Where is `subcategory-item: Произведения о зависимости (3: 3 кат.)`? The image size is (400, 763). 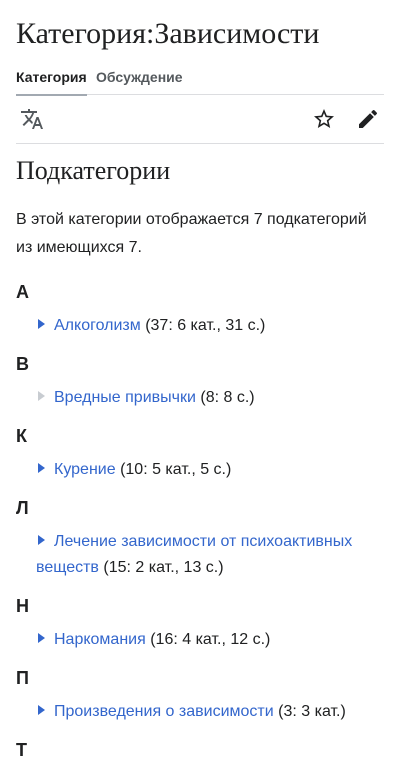
subcategory-item: Произведения о зависимости (3: 3 кат.) is located at coordinates (210, 712).